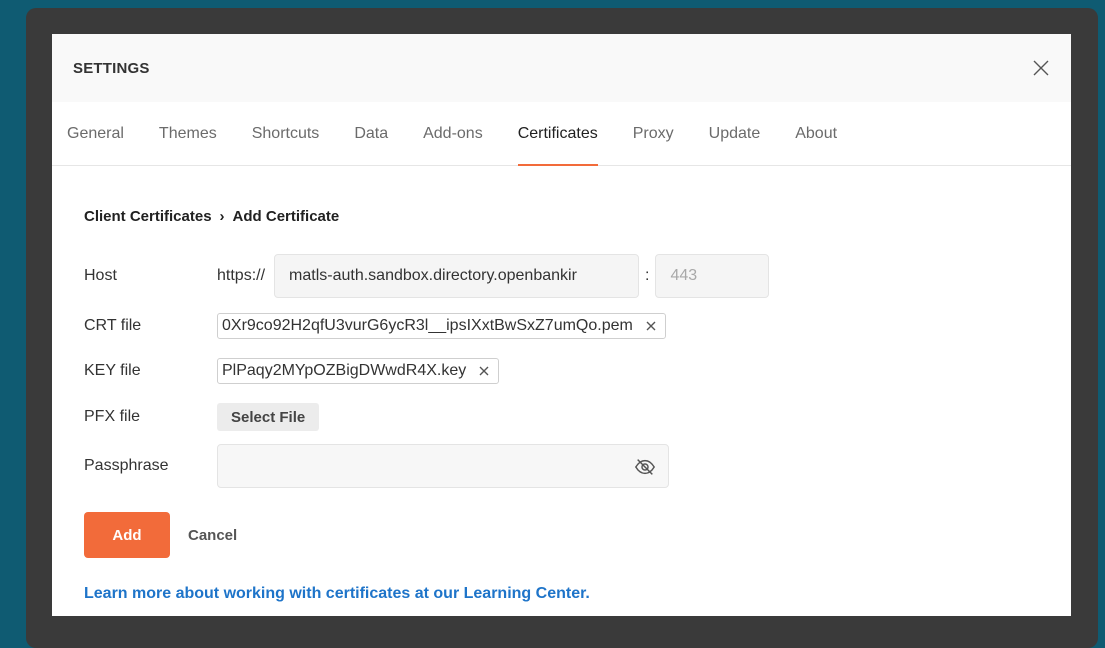 This screenshot has width=1105, height=648. Describe the element at coordinates (433, 275) in the screenshot. I see `host-input-value: matls-auth.sandbox.directory.openbankir` at that location.